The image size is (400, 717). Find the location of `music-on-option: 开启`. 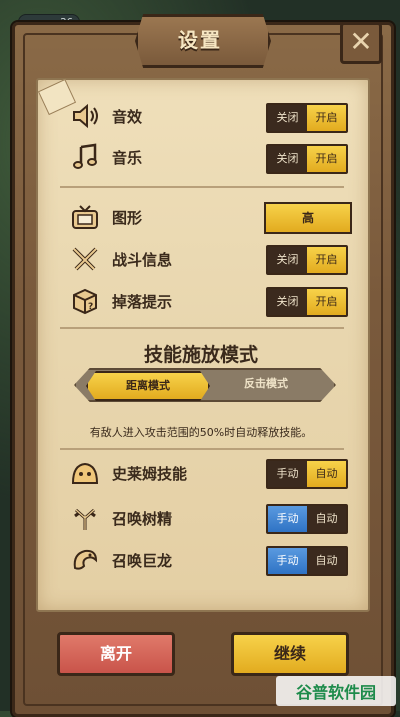

music-on-option: 开启 is located at coordinates (326, 159).